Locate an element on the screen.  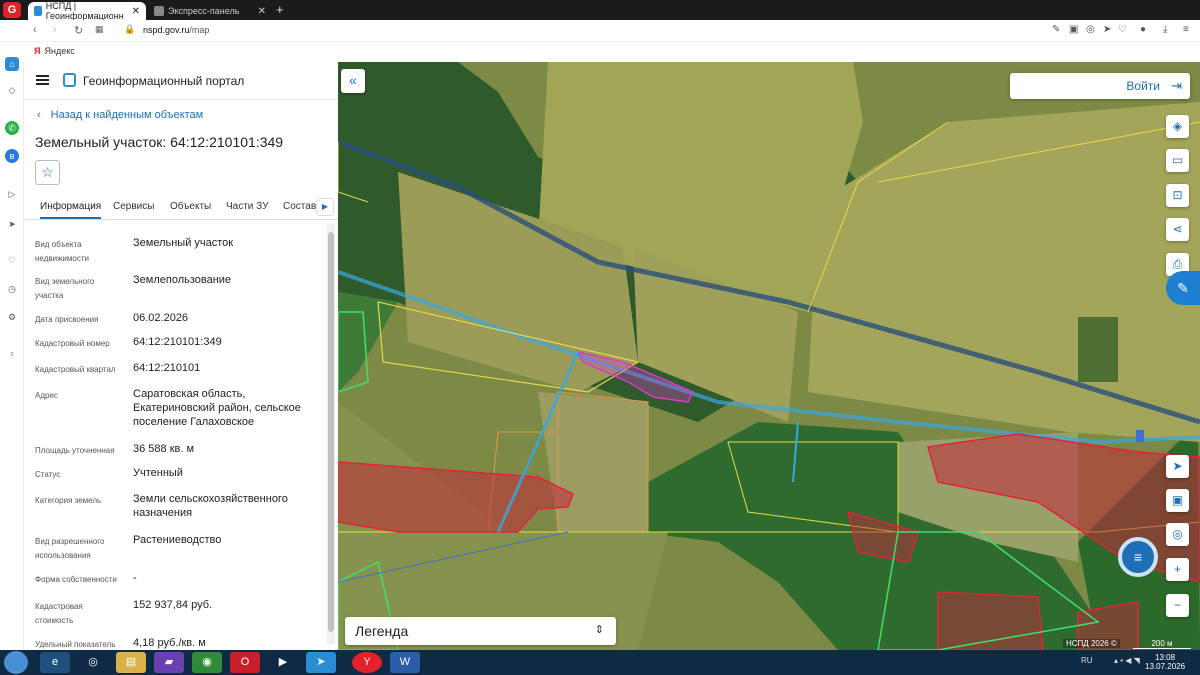
explorer-icon: ▤ is located at coordinates (131, 662).